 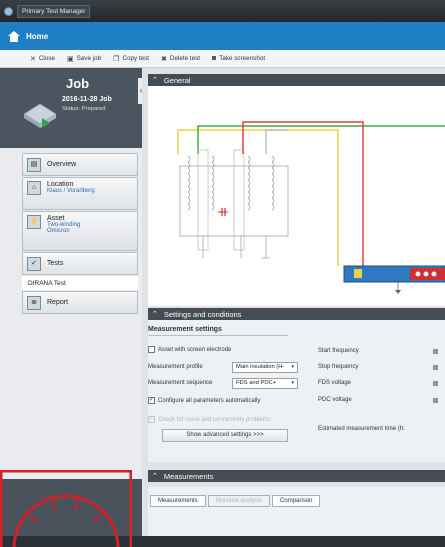 I want to click on close-label: Close, so click(x=46, y=58).